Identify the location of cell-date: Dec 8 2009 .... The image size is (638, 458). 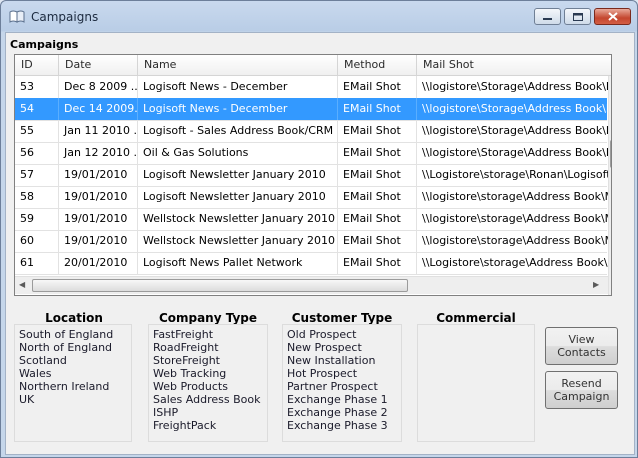
(98, 87).